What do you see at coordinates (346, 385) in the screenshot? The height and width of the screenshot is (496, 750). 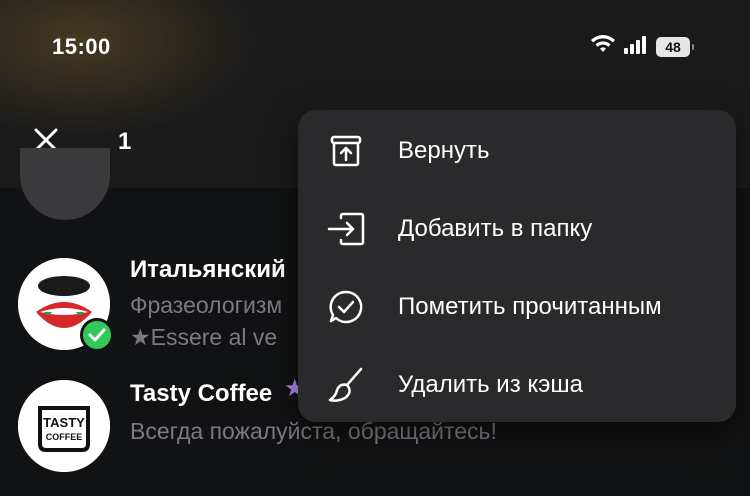 I see `broom-icon` at bounding box center [346, 385].